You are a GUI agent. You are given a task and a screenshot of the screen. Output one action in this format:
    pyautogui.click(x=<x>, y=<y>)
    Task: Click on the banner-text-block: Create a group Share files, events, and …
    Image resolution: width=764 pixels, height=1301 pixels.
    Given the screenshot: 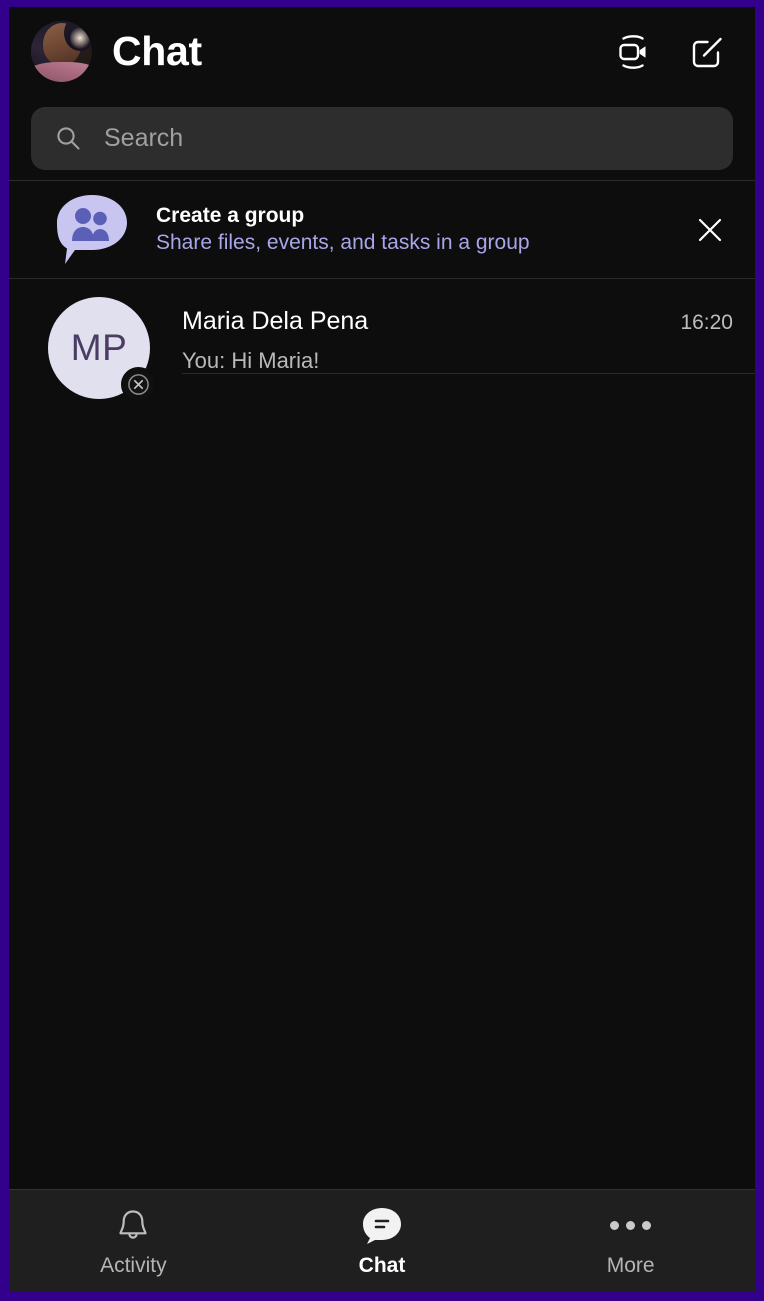 What is the action you would take?
    pyautogui.click(x=421, y=229)
    